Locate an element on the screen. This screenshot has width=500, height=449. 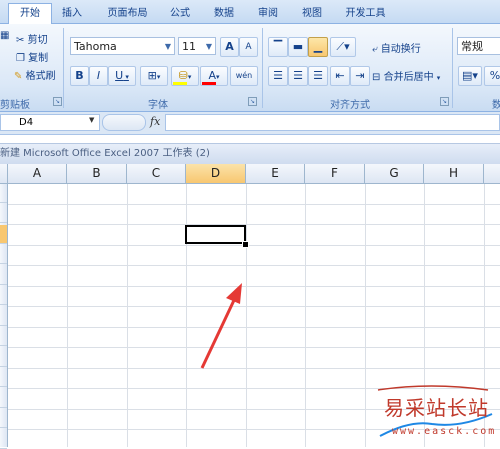
increase-indent-icon: ⇥ is located at coordinates (360, 75).